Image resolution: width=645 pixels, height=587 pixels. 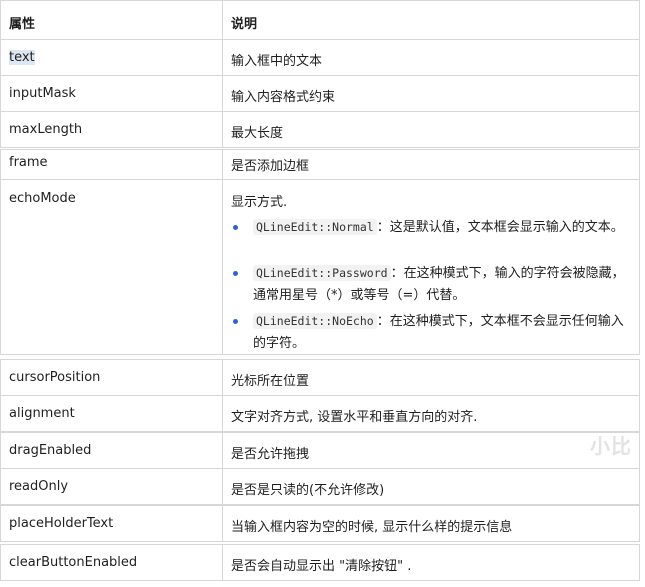 What do you see at coordinates (257, 133) in the screenshot?
I see `property-description: 最大长度` at bounding box center [257, 133].